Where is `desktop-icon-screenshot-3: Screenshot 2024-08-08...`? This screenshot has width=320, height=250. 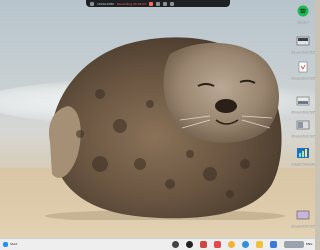 desktop-icon-screenshot-3: Screenshot 2024-08-08... is located at coordinates (303, 103).